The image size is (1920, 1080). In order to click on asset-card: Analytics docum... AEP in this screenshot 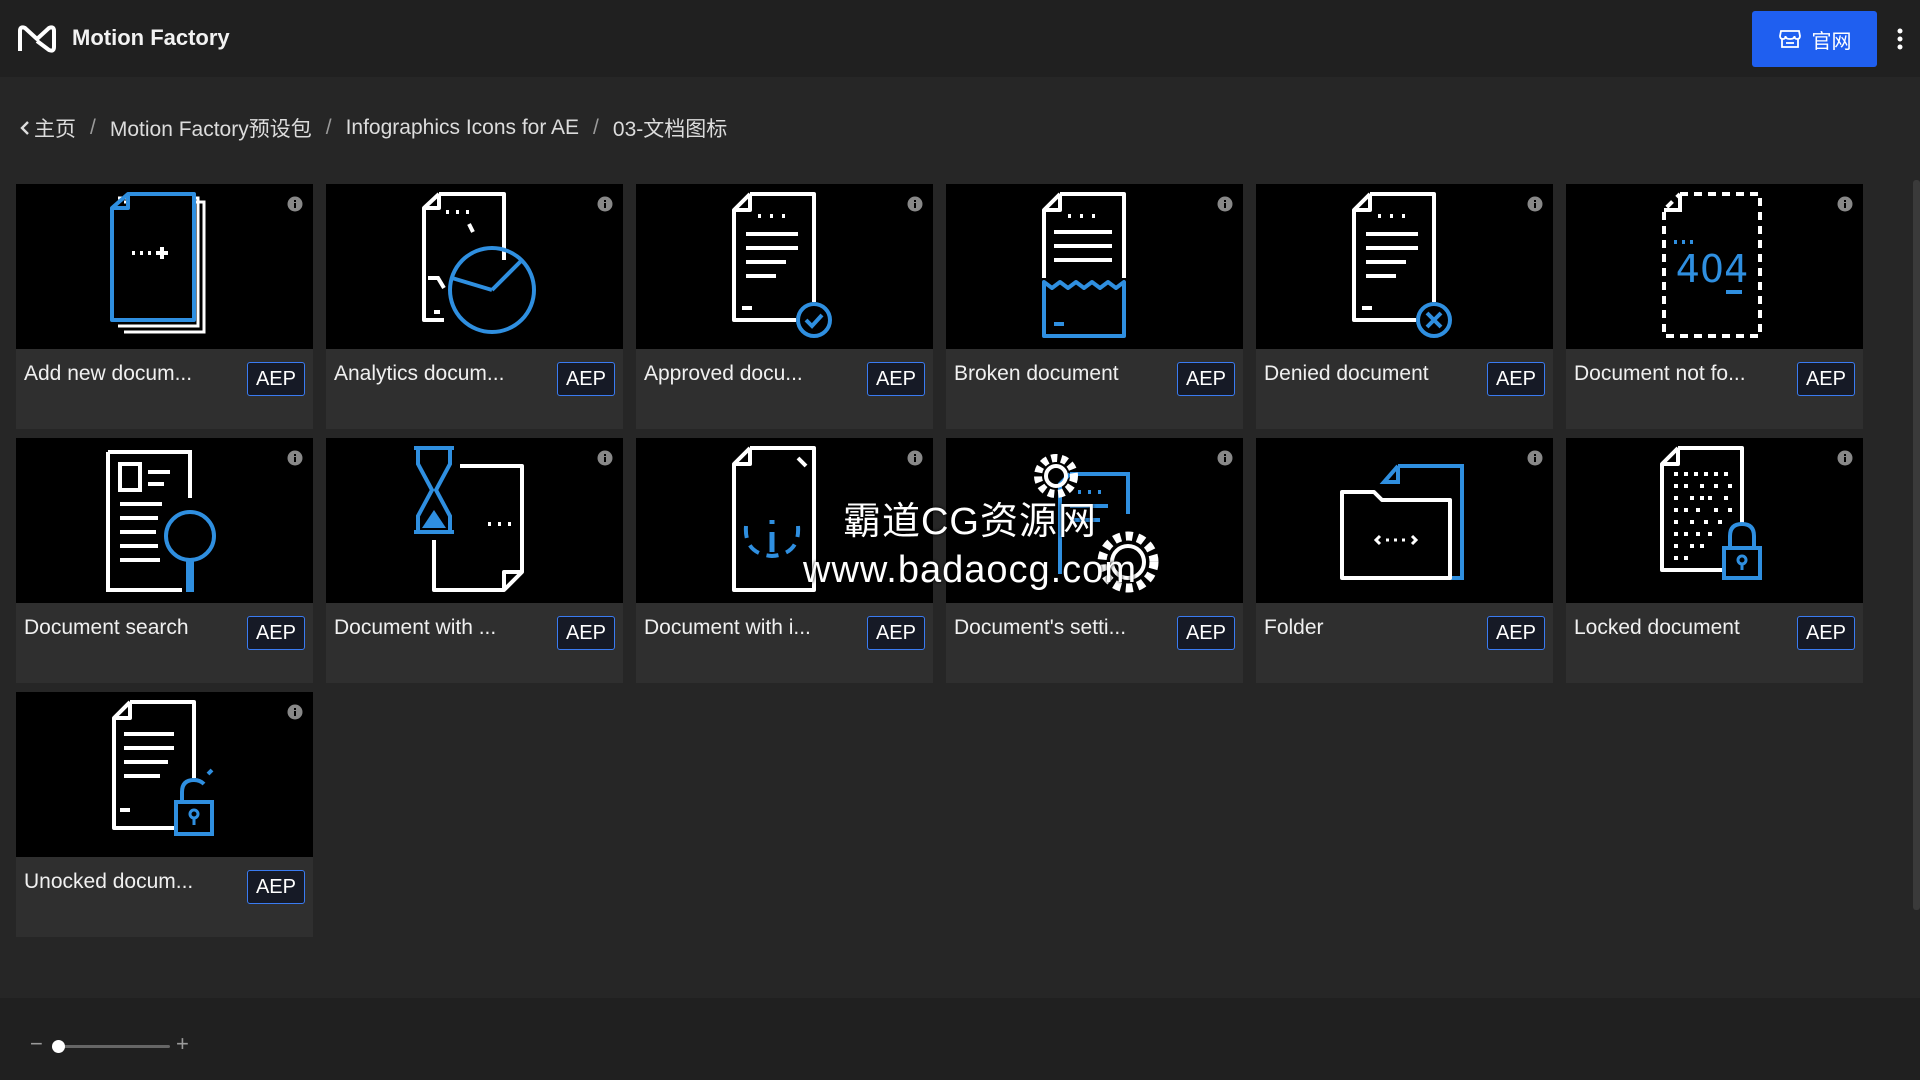, I will do `click(474, 306)`.